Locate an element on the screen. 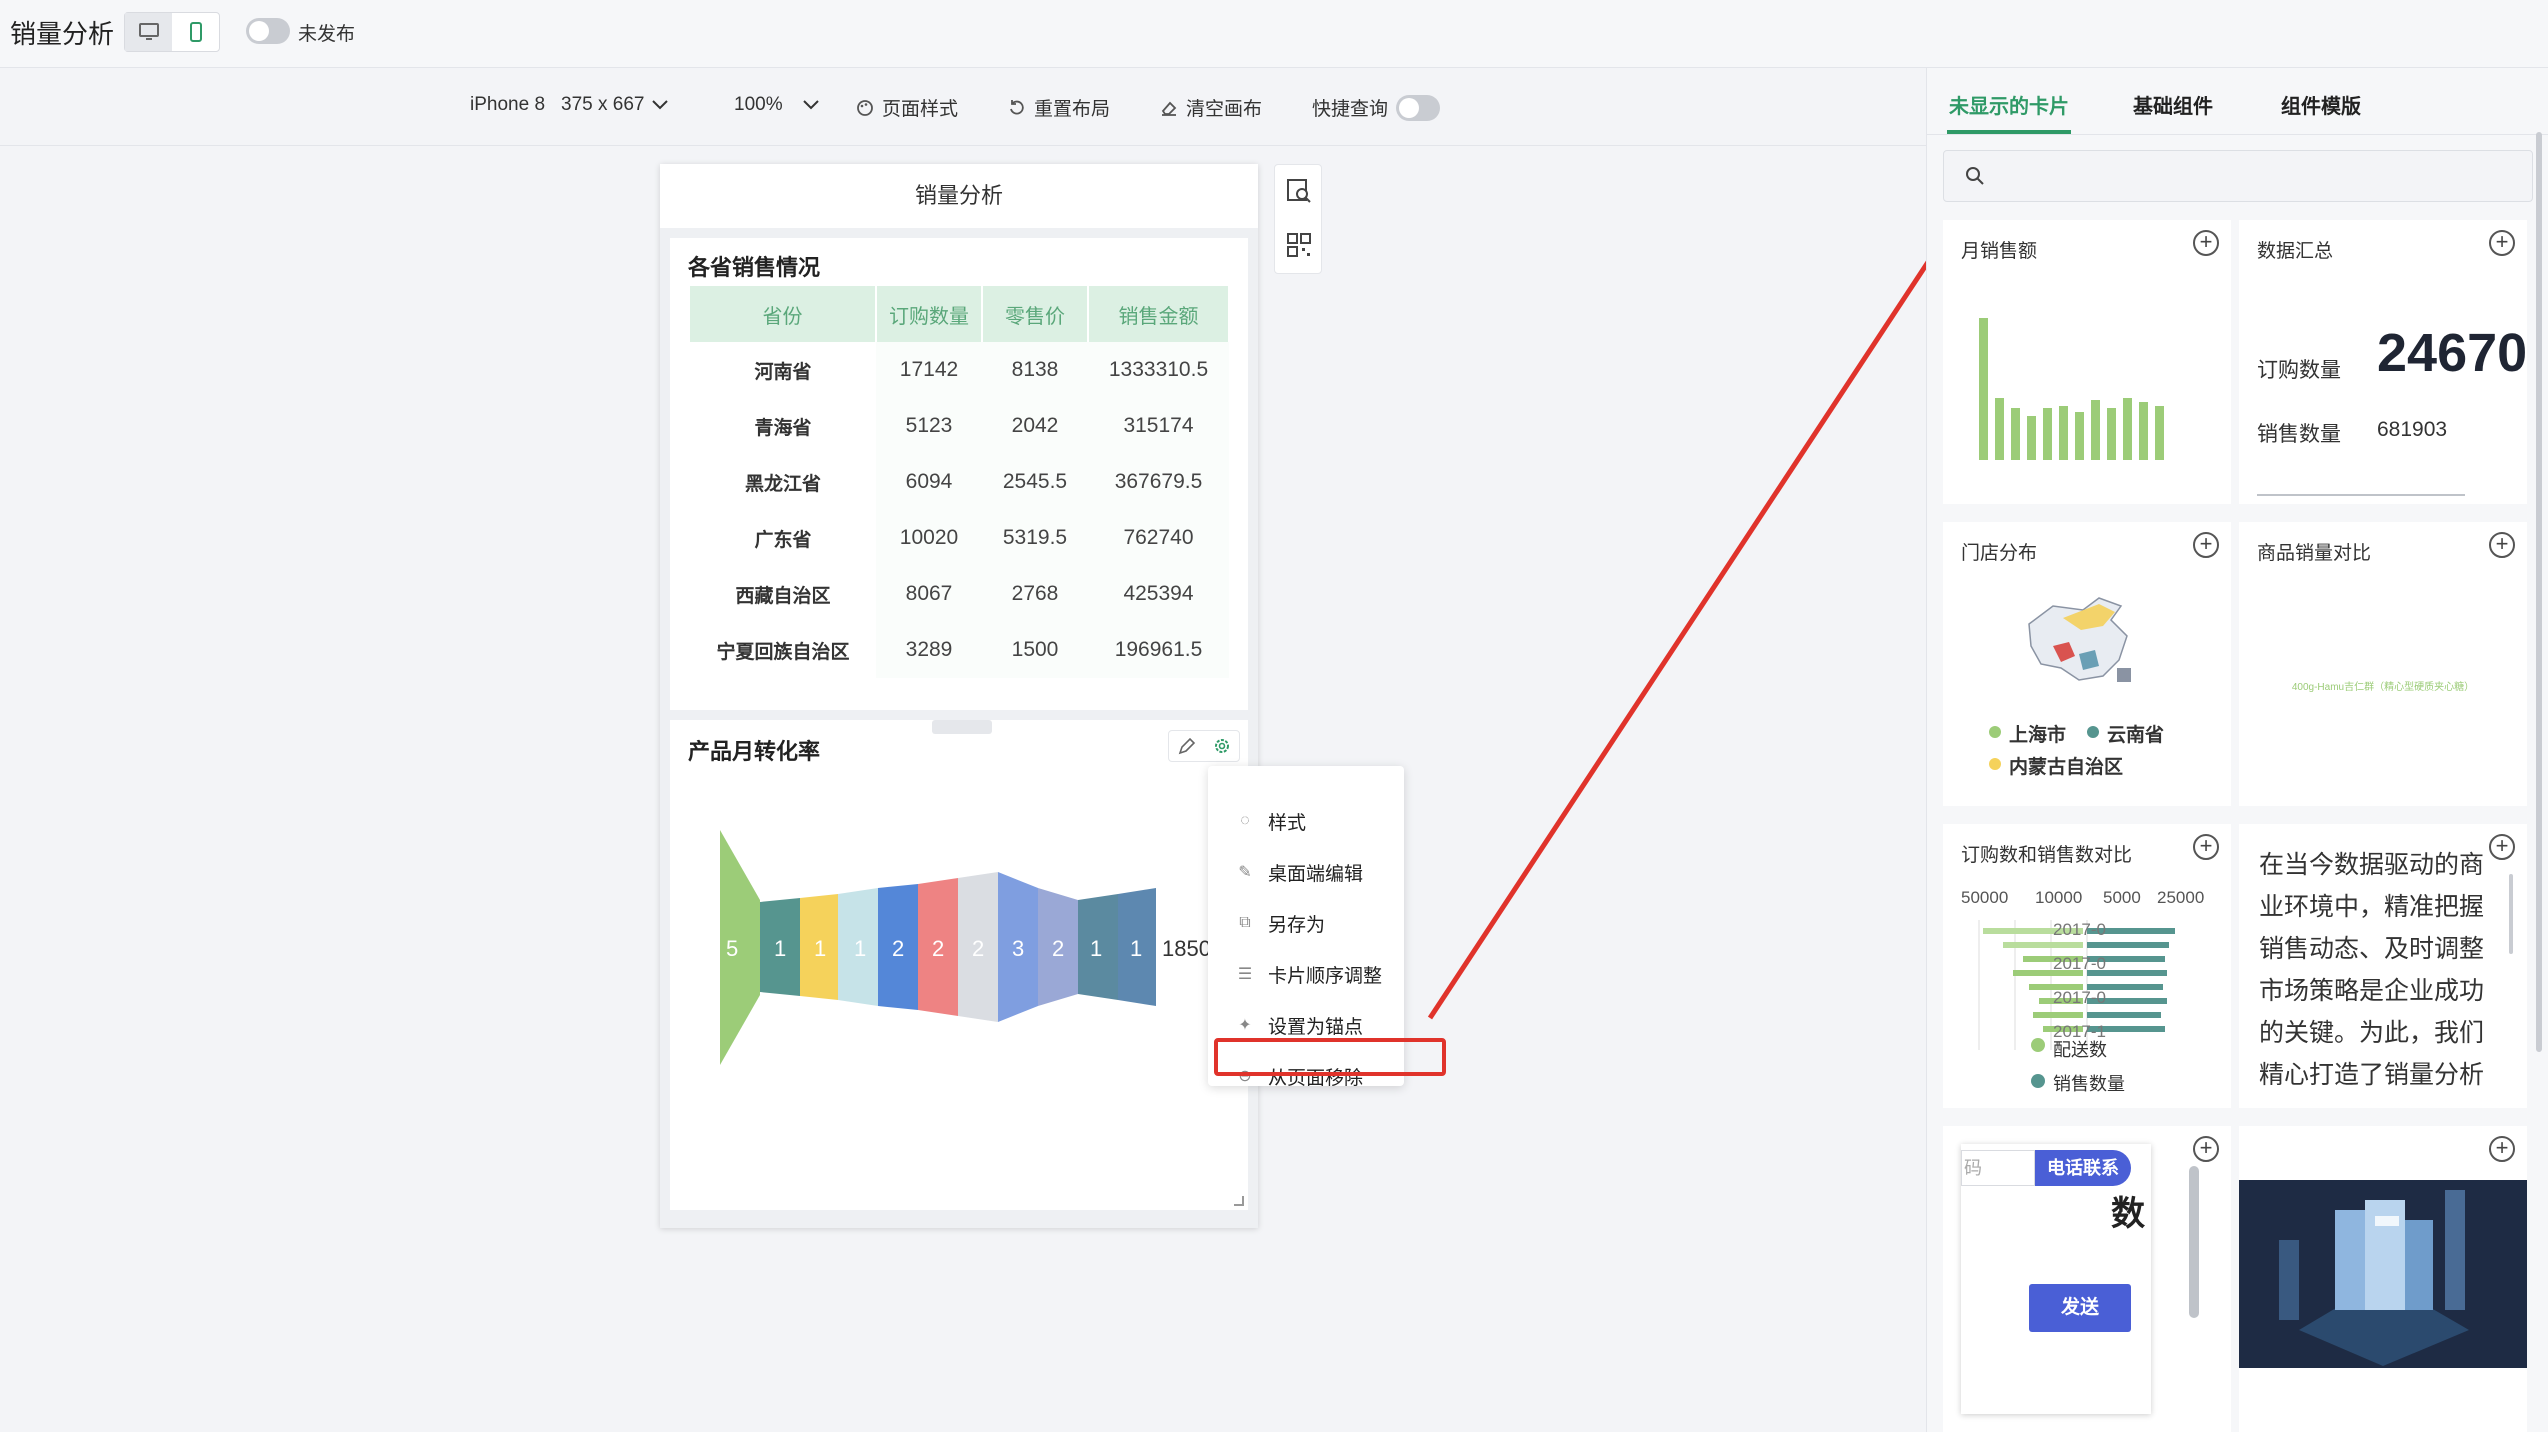 The width and height of the screenshot is (2548, 1432). table-cell: 3289 is located at coordinates (929, 650).